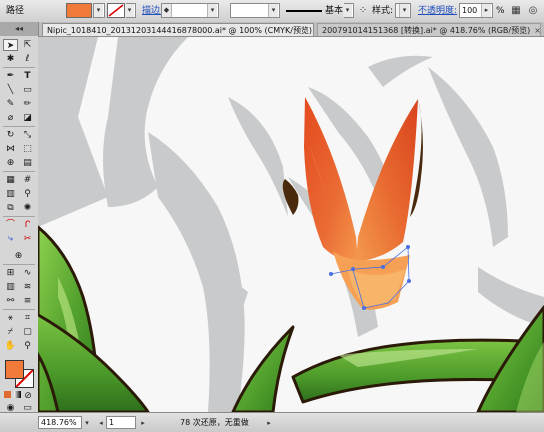  Describe the element at coordinates (27, 59) in the screenshot. I see `lasso-icon: ℓ` at that location.